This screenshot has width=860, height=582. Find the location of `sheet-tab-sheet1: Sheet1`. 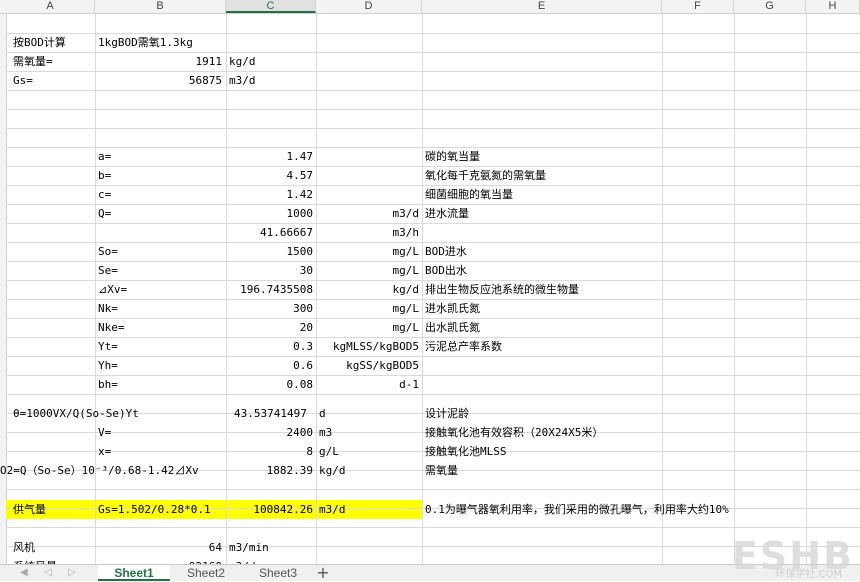

sheet-tab-sheet1: Sheet1 is located at coordinates (134, 573).